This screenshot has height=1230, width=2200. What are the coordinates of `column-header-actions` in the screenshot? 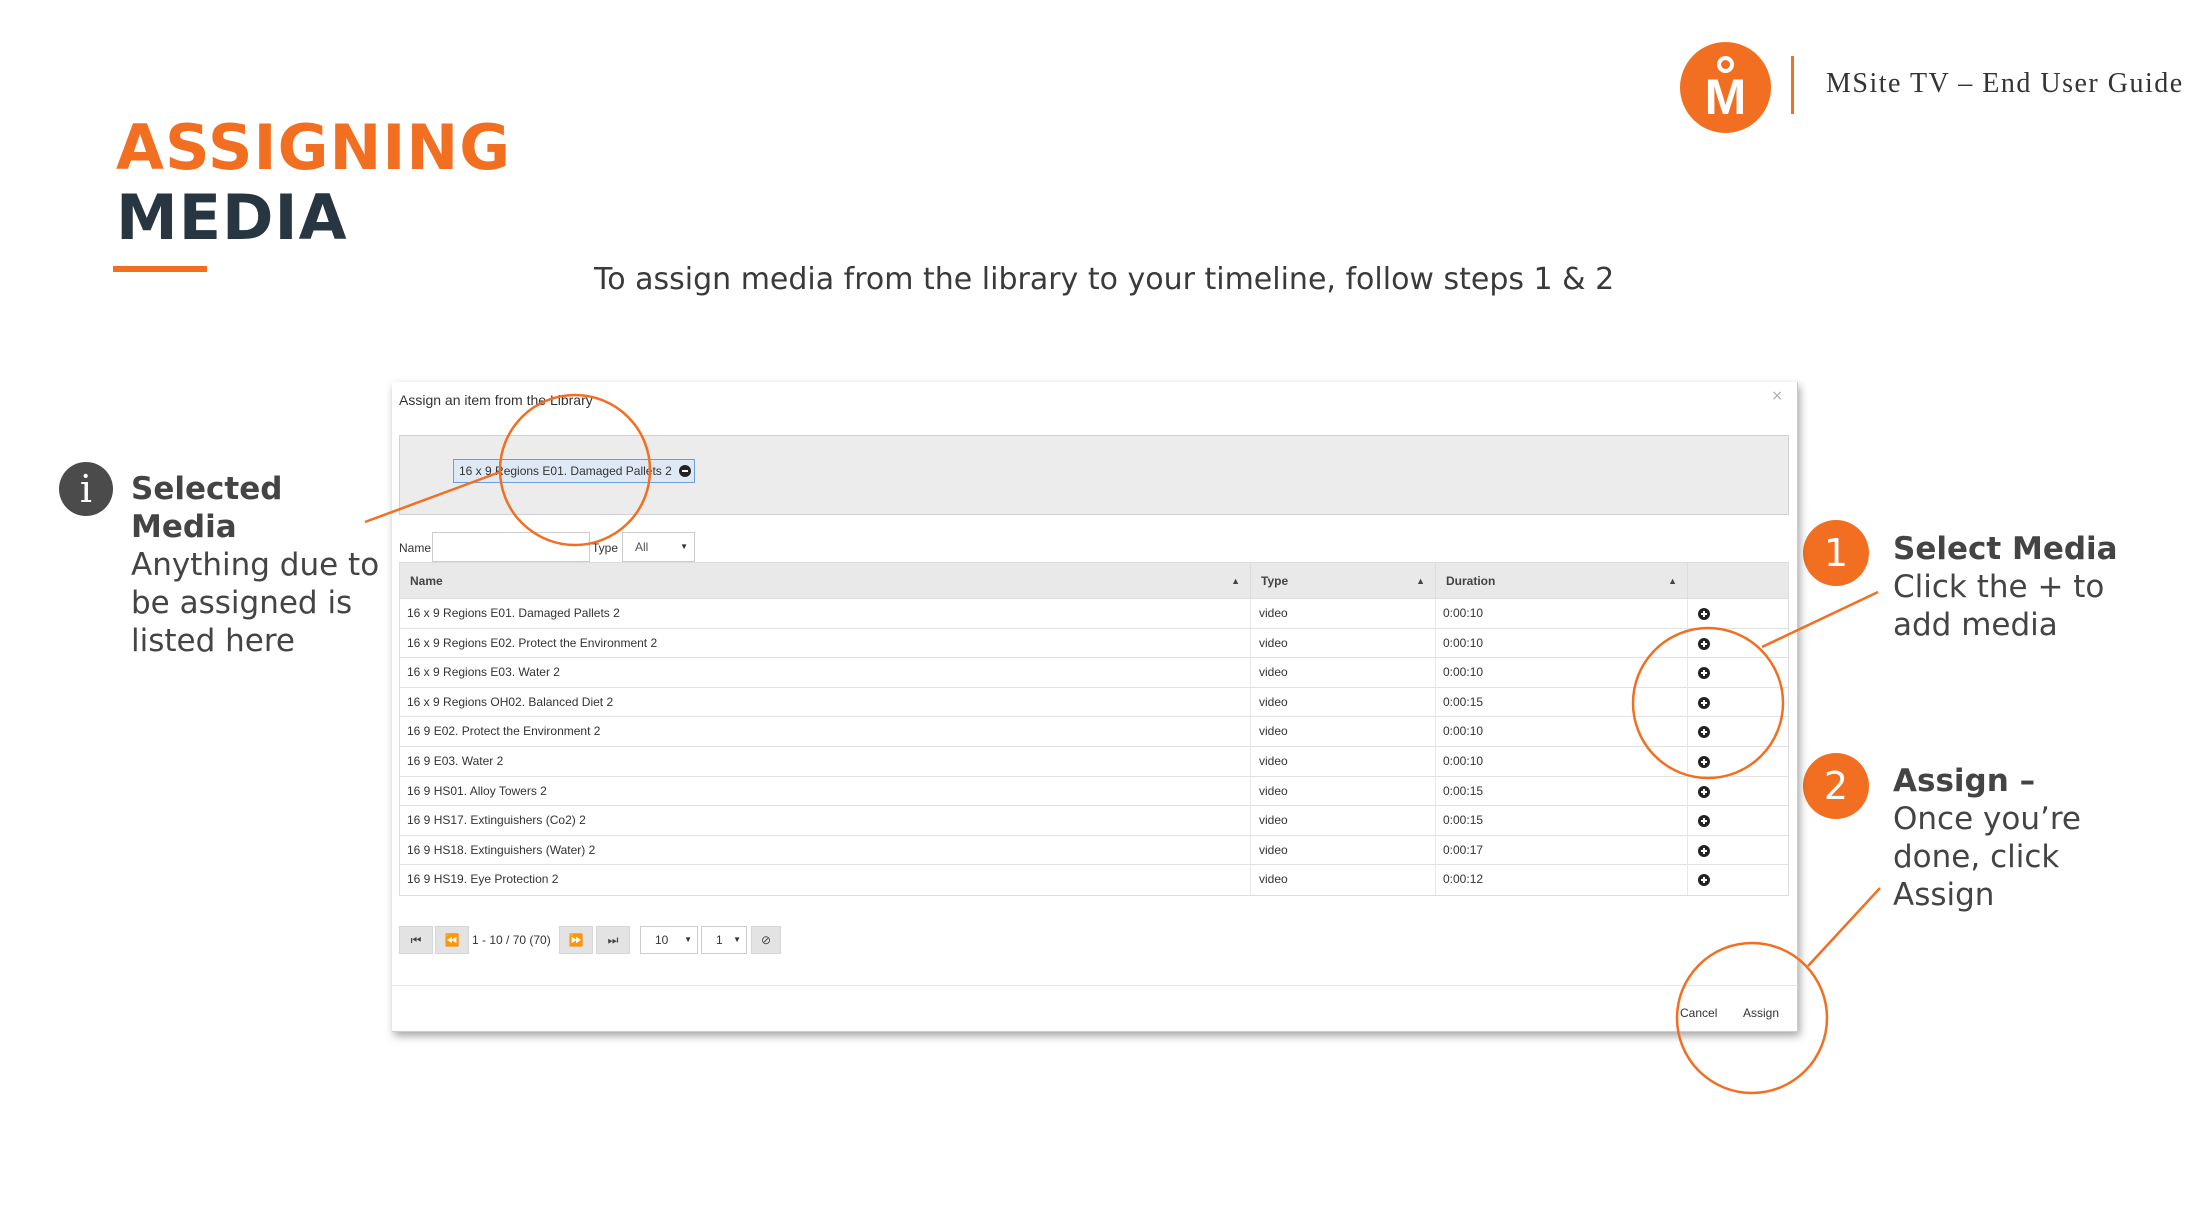 It's located at (1739, 581).